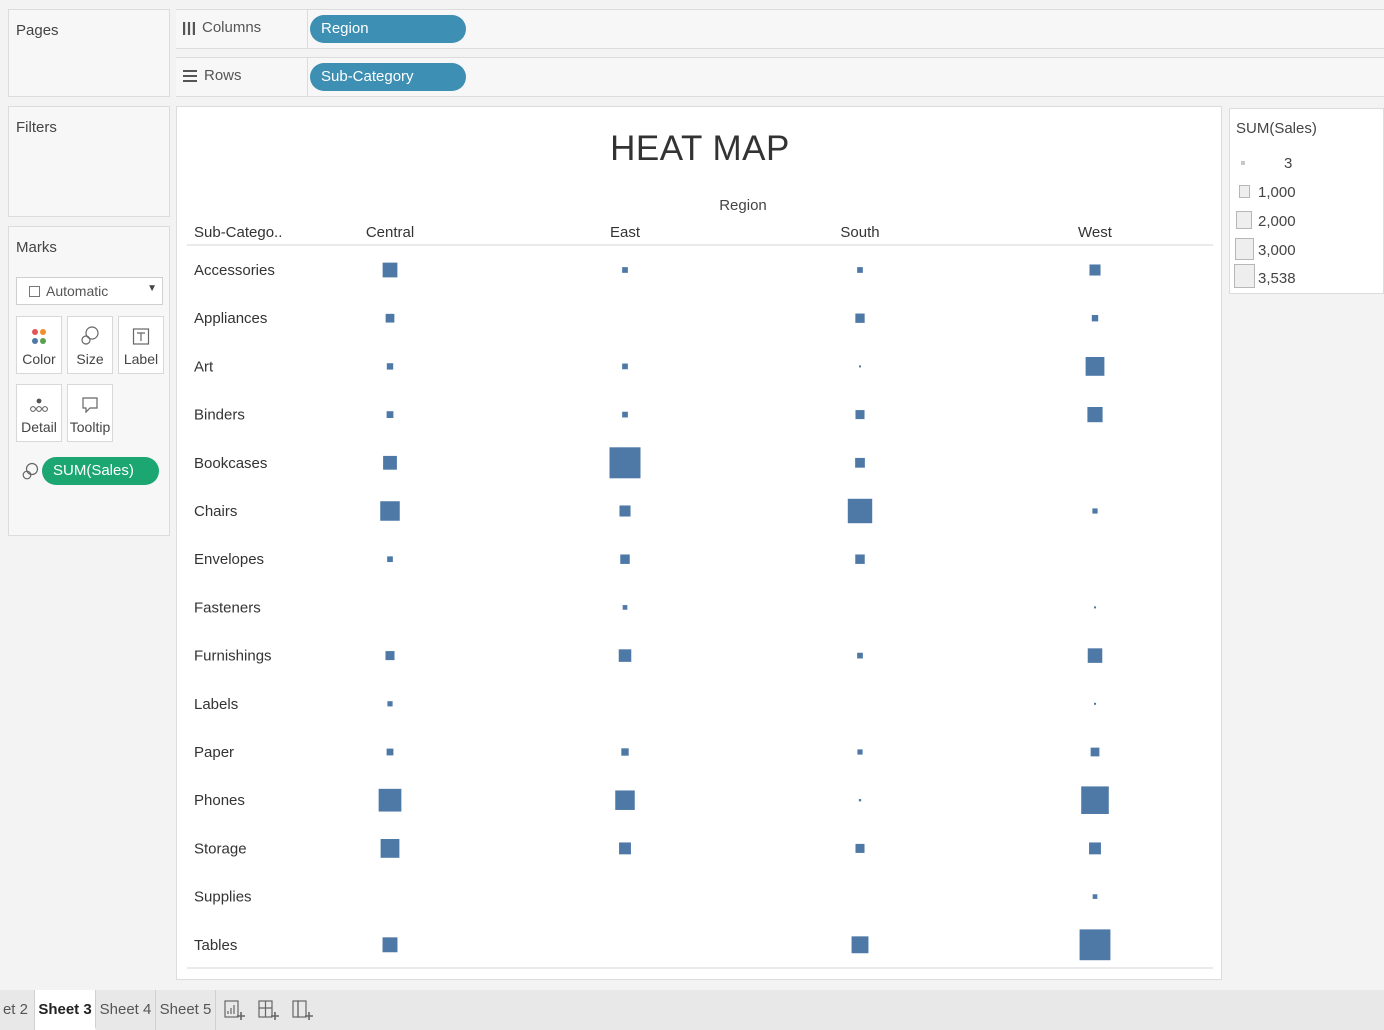  What do you see at coordinates (39, 413) in the screenshot?
I see `detail-button: Detail` at bounding box center [39, 413].